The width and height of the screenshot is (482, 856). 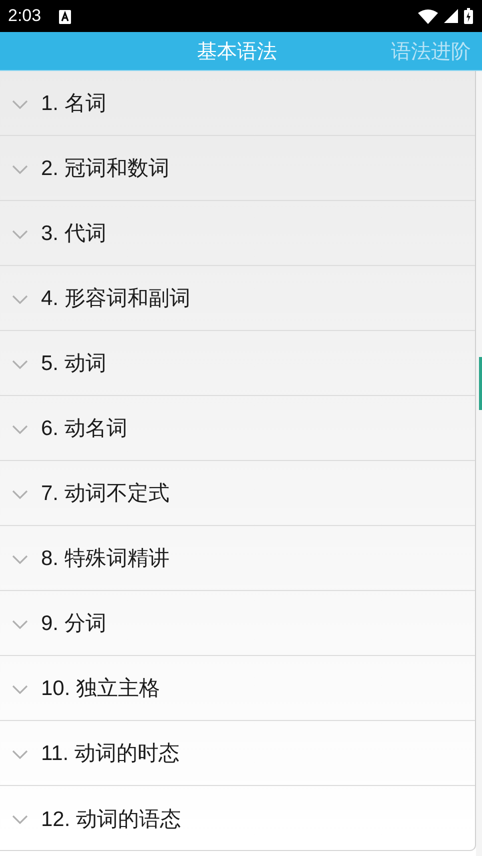 I want to click on notification-icon, so click(x=65, y=17).